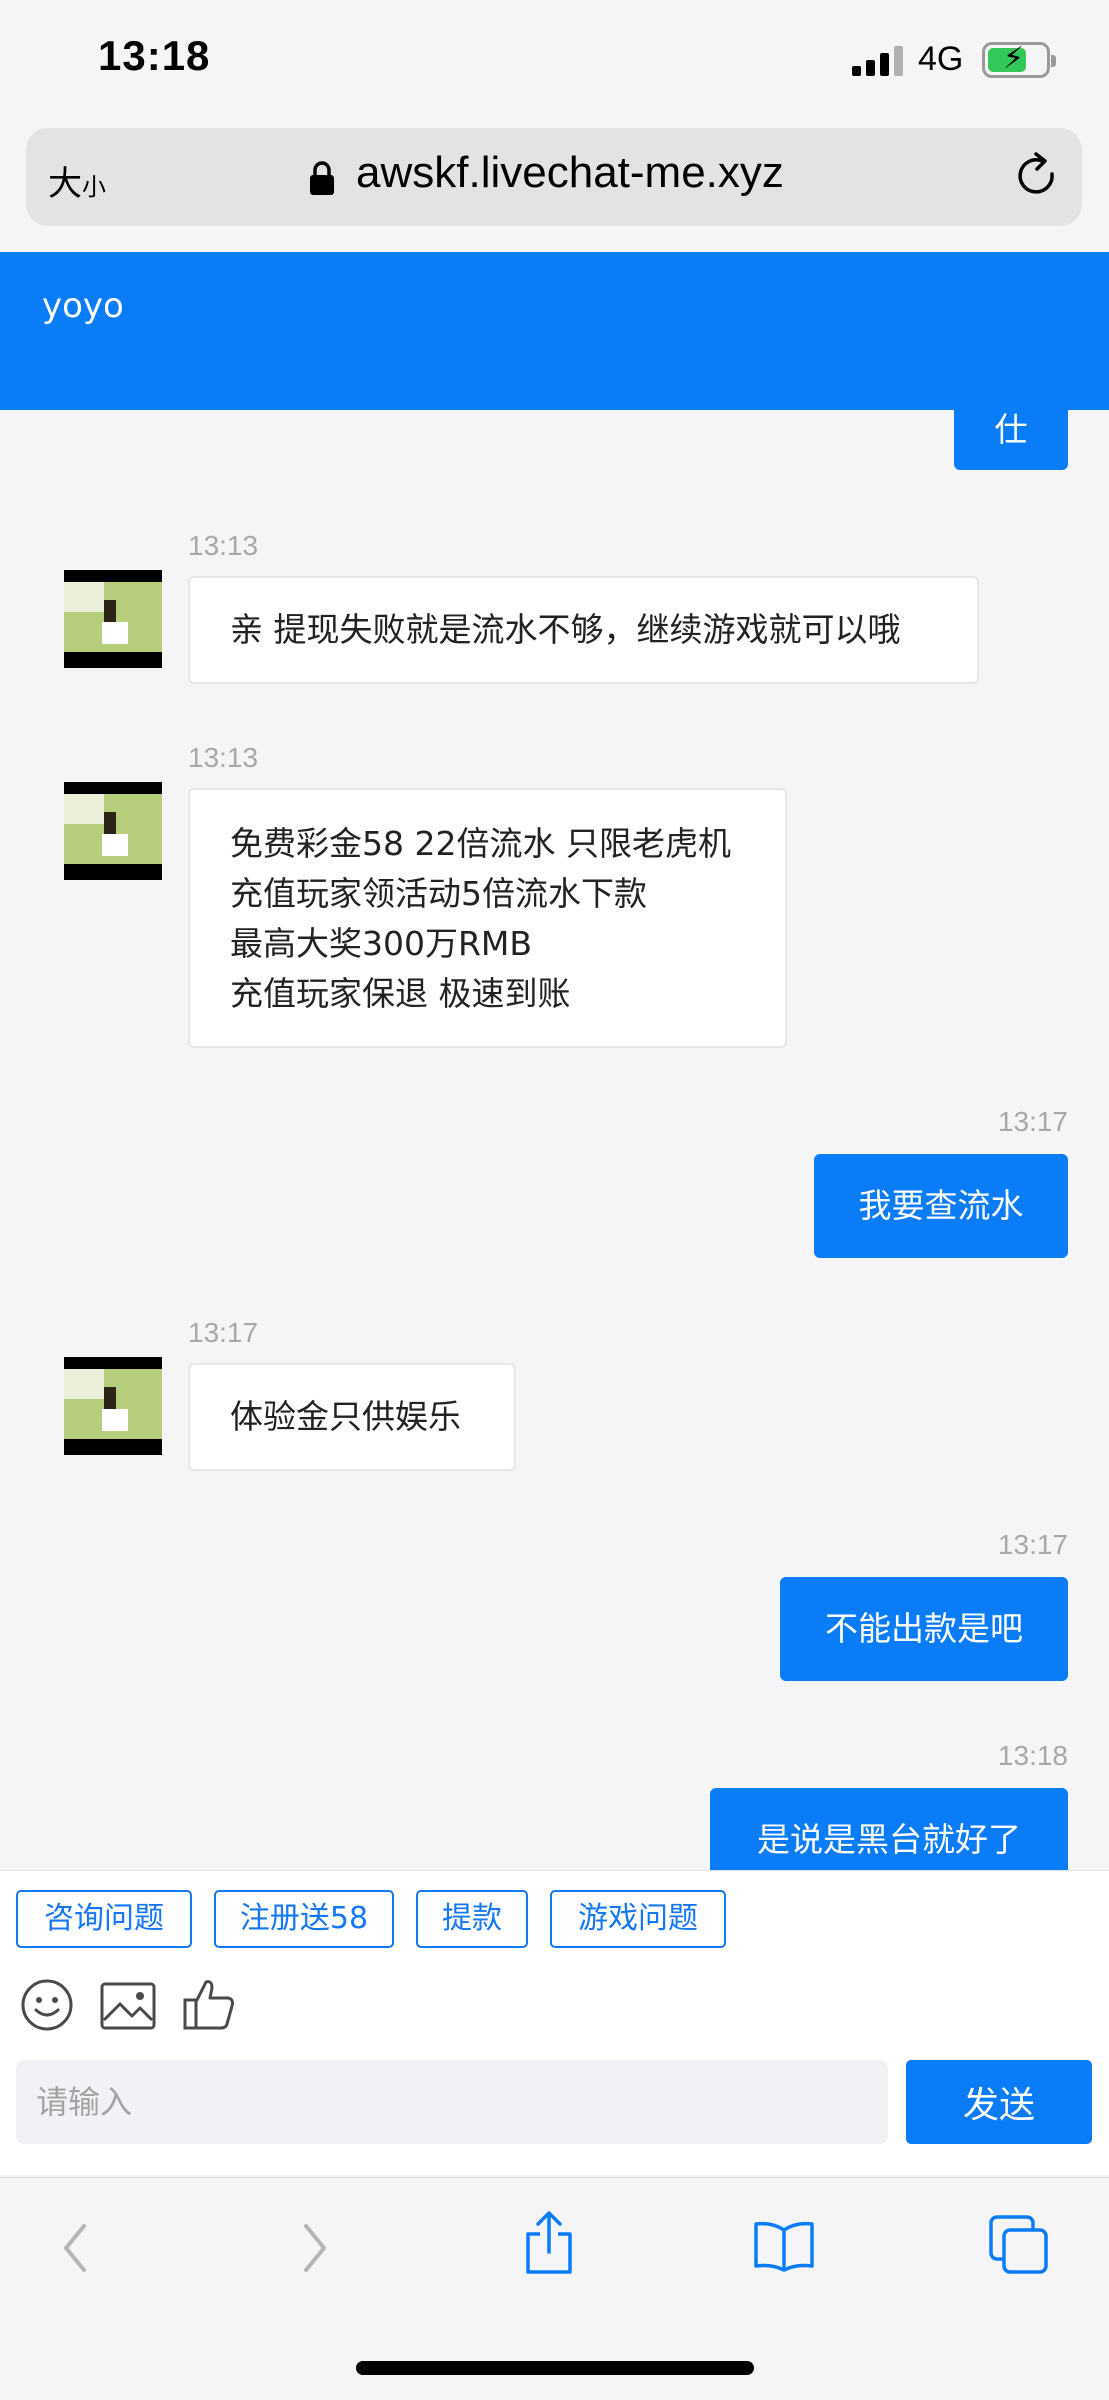  What do you see at coordinates (555, 2368) in the screenshot?
I see `home-indicator` at bounding box center [555, 2368].